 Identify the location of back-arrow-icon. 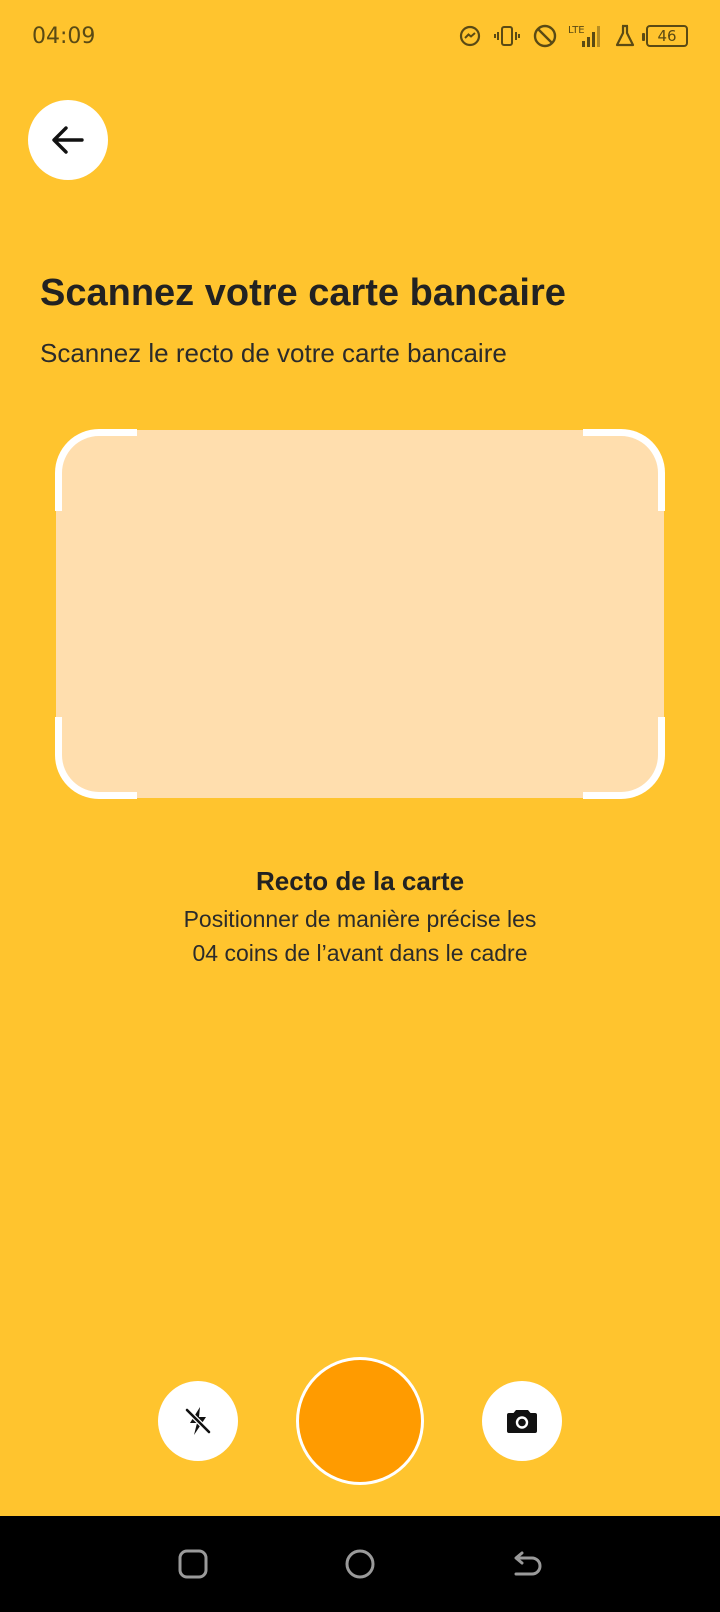
(528, 1563).